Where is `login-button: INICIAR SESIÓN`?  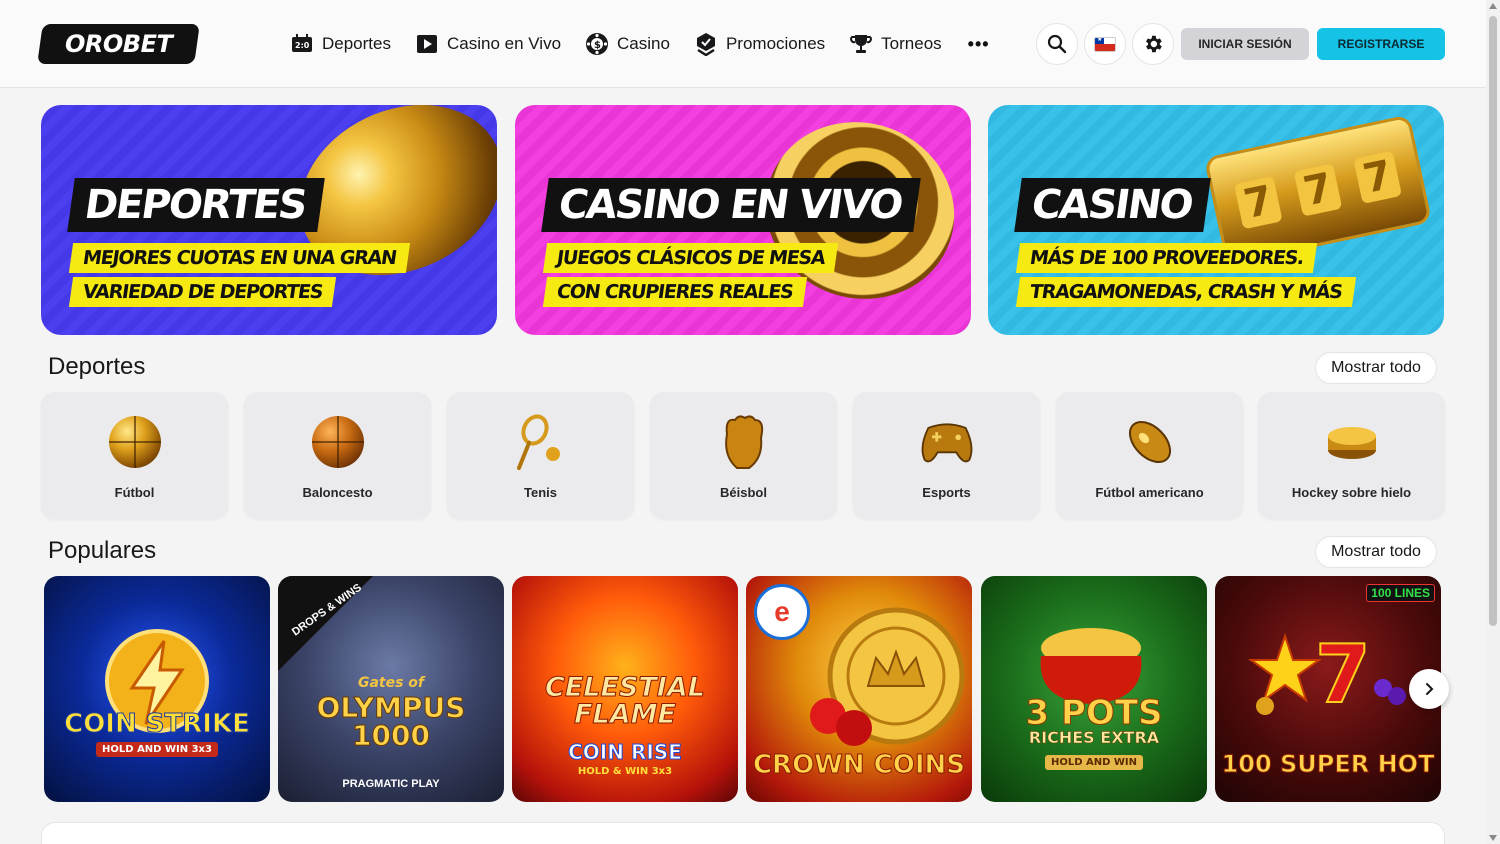
login-button: INICIAR SESIÓN is located at coordinates (1245, 44).